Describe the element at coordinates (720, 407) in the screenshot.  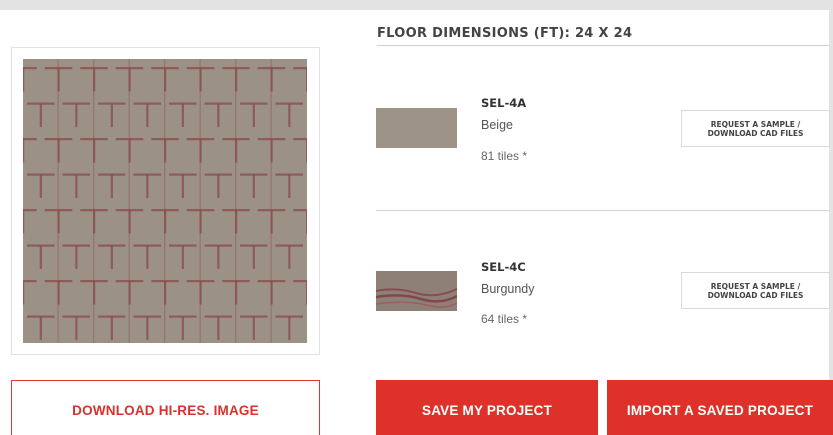
I see `import-saved-project-button: IMPORT A SAVED PROJECT` at that location.